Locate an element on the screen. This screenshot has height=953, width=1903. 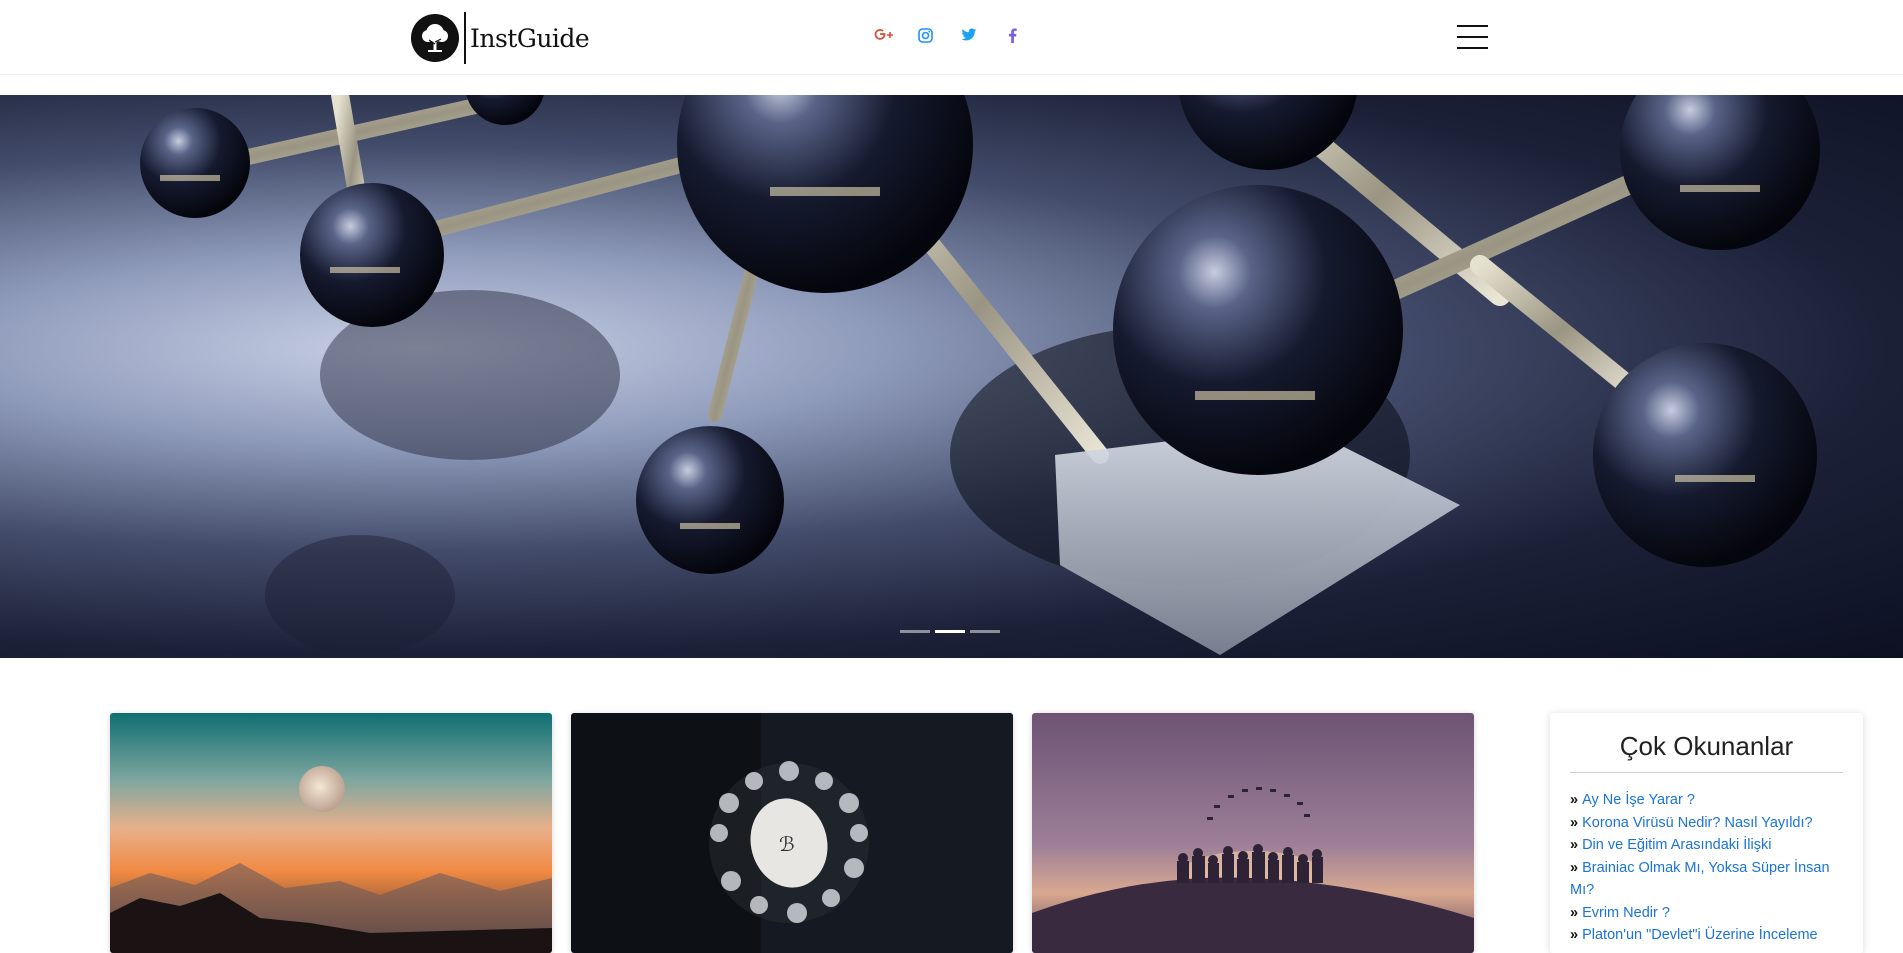
sidebar-title: Çok Okunanlar is located at coordinates (1706, 752).